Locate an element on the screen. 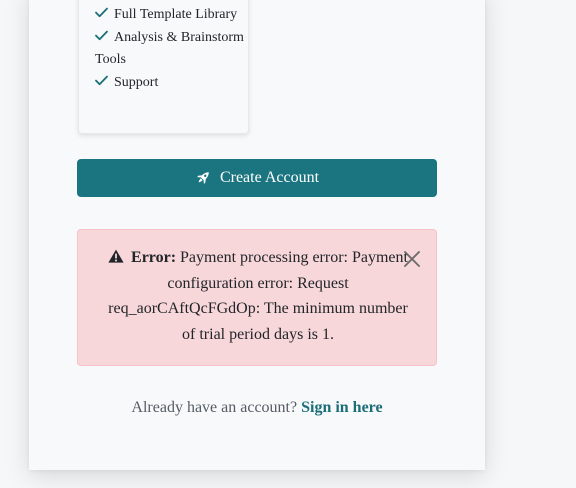  feature-item: Analysis & Brainstorm Tools is located at coordinates (170, 49).